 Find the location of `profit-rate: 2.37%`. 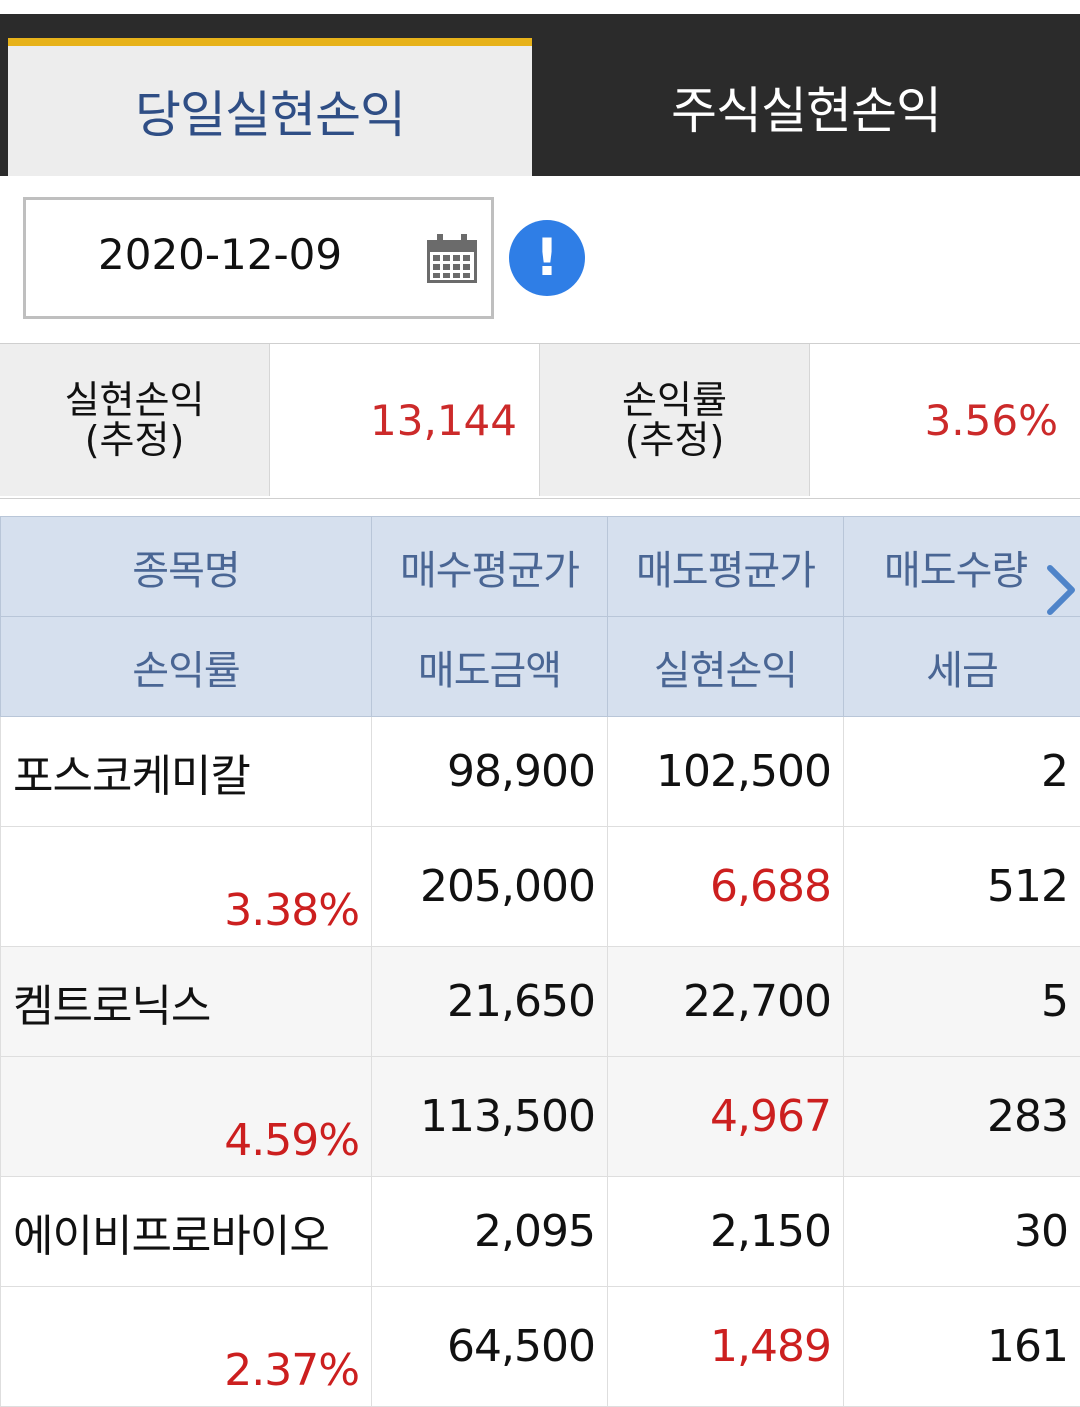

profit-rate: 2.37% is located at coordinates (186, 1347).